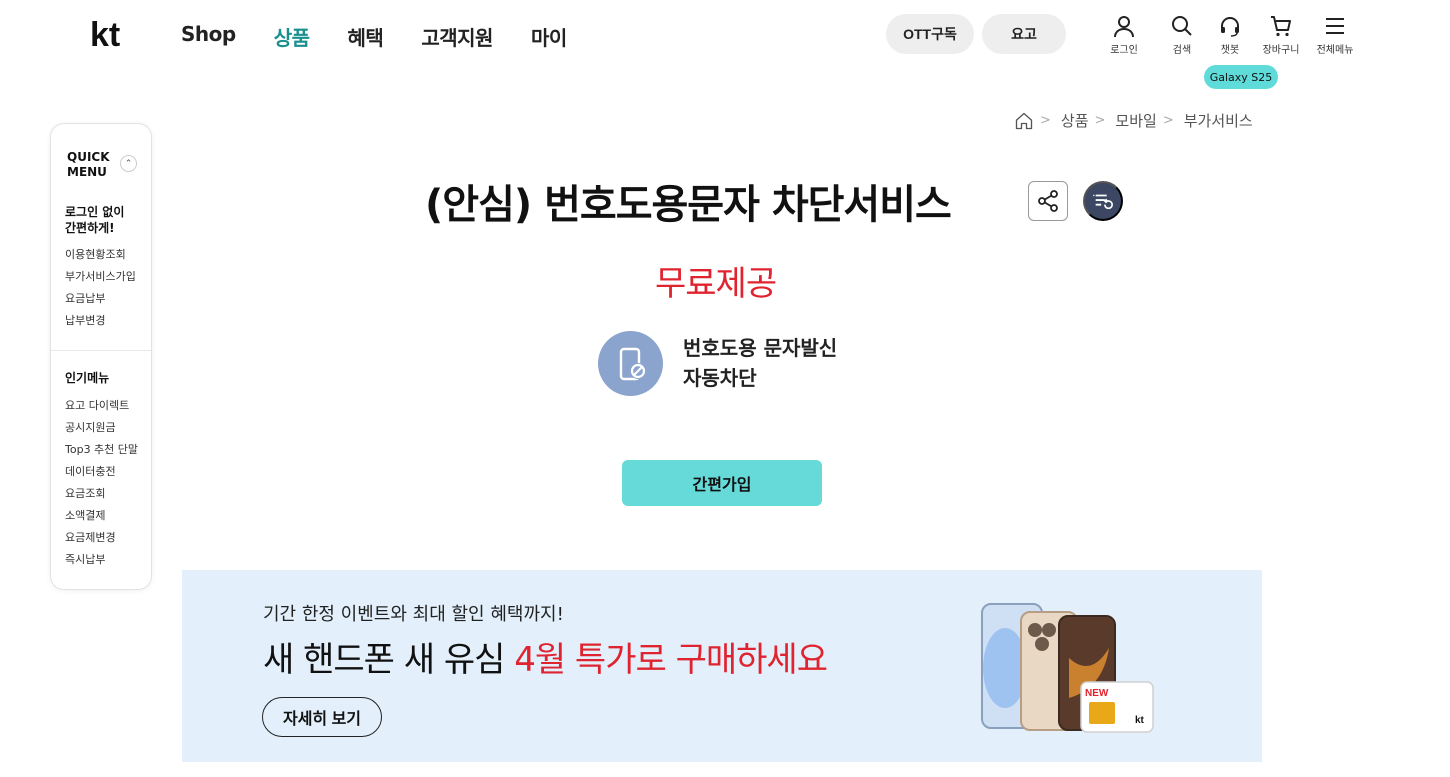  I want to click on cart-label: 장바구니, so click(1281, 50).